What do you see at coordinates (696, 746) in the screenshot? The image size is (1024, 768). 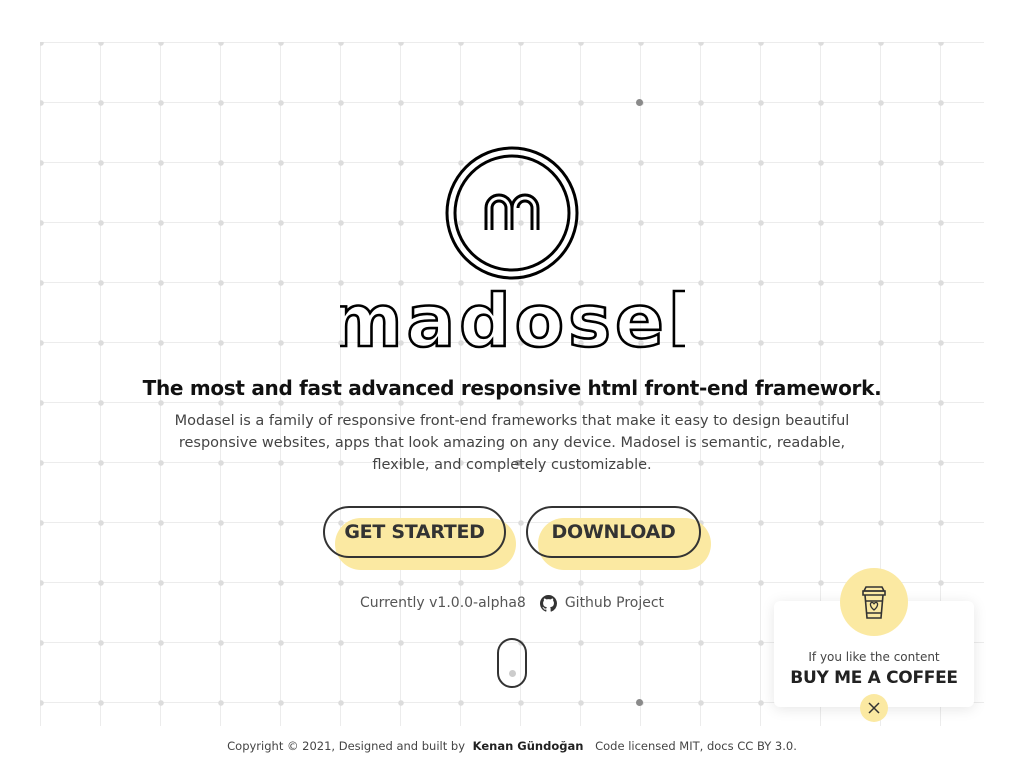 I see `footer-license: Code licensed MIT, docs CC BY 3.0.` at bounding box center [696, 746].